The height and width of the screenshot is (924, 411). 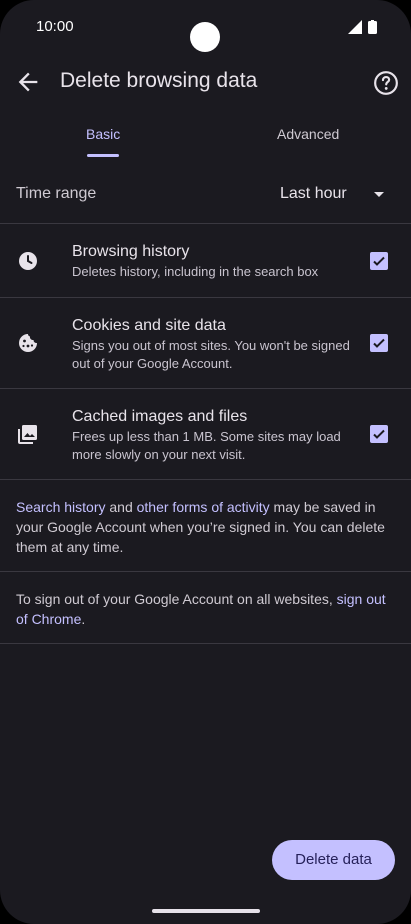 What do you see at coordinates (131, 251) in the screenshot?
I see `option-title: Browsing history` at bounding box center [131, 251].